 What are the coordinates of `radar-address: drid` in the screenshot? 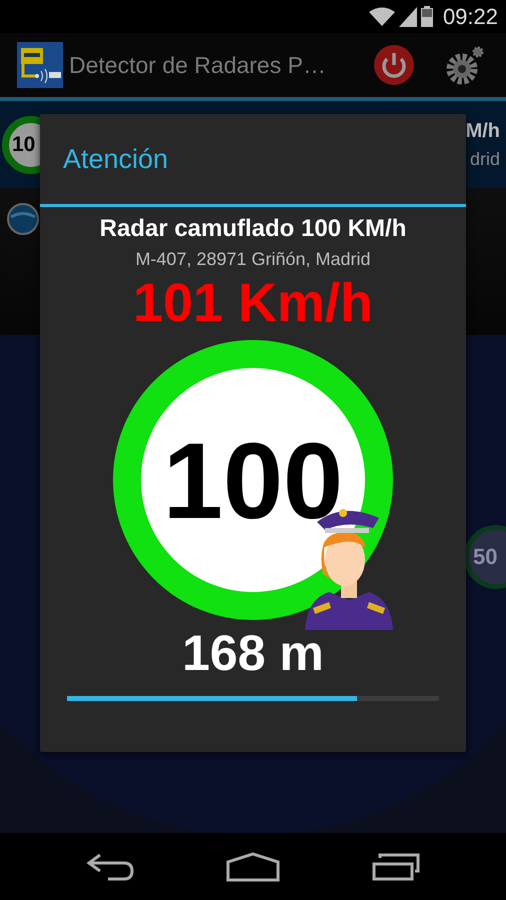 It's located at (485, 159).